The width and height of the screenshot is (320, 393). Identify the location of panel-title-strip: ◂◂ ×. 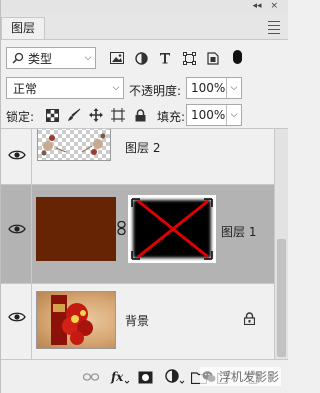
(144, 6).